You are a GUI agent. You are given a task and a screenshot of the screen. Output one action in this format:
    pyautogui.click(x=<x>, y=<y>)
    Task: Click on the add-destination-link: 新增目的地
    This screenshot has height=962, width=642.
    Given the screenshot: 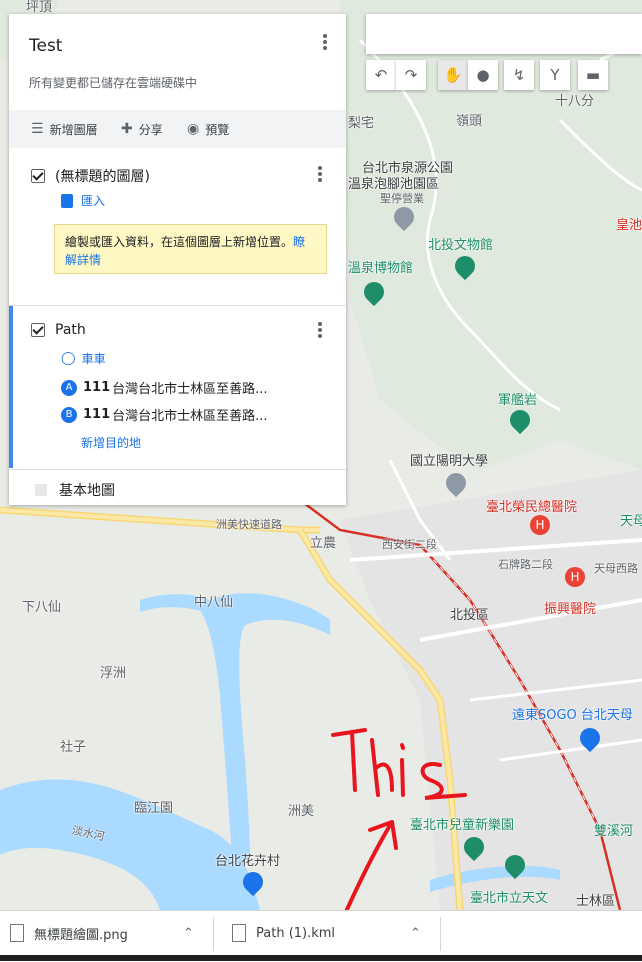 What is the action you would take?
    pyautogui.click(x=111, y=442)
    